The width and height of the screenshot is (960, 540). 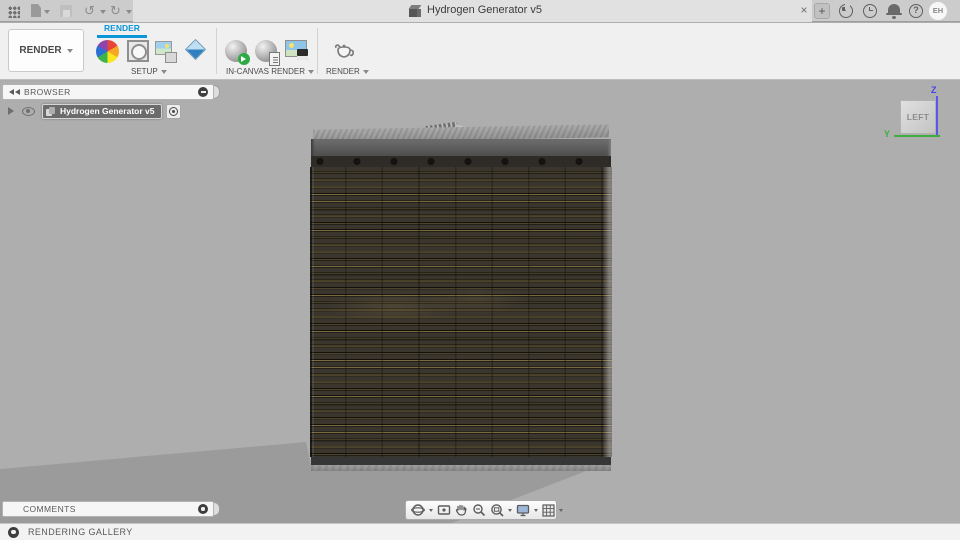 What do you see at coordinates (265, 71) in the screenshot?
I see `in-canvas-render-group-text: IN-CANVAS RENDER` at bounding box center [265, 71].